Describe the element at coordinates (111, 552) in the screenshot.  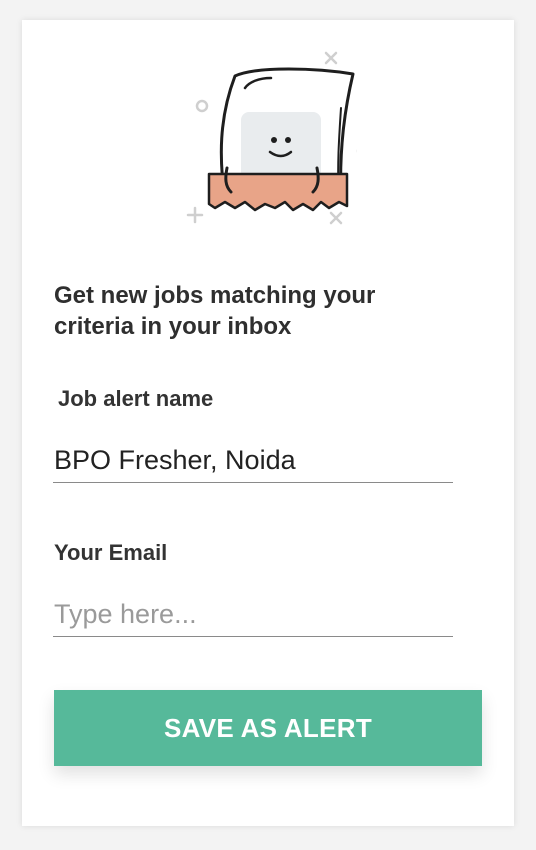
I see `email-label: Your Email` at that location.